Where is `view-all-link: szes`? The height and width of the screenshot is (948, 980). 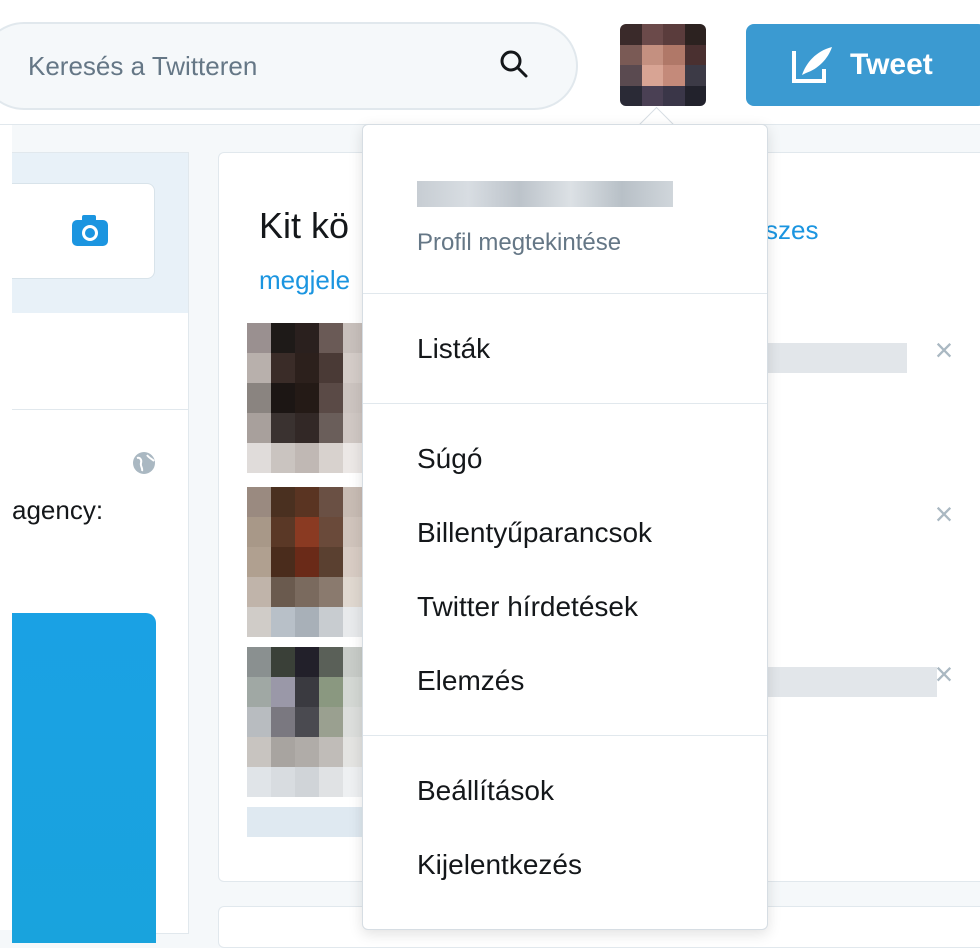 view-all-link: szes is located at coordinates (791, 230).